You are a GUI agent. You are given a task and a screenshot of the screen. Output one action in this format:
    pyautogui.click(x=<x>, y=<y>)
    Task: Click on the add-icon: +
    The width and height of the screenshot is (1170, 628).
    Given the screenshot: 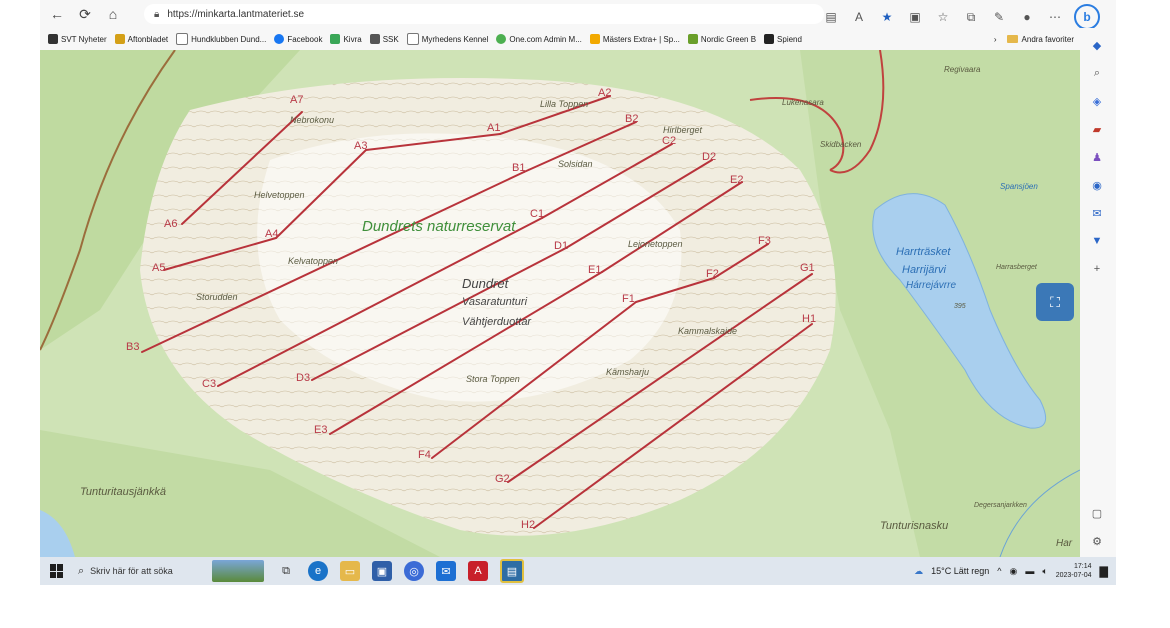 What is the action you would take?
    pyautogui.click(x=1097, y=269)
    